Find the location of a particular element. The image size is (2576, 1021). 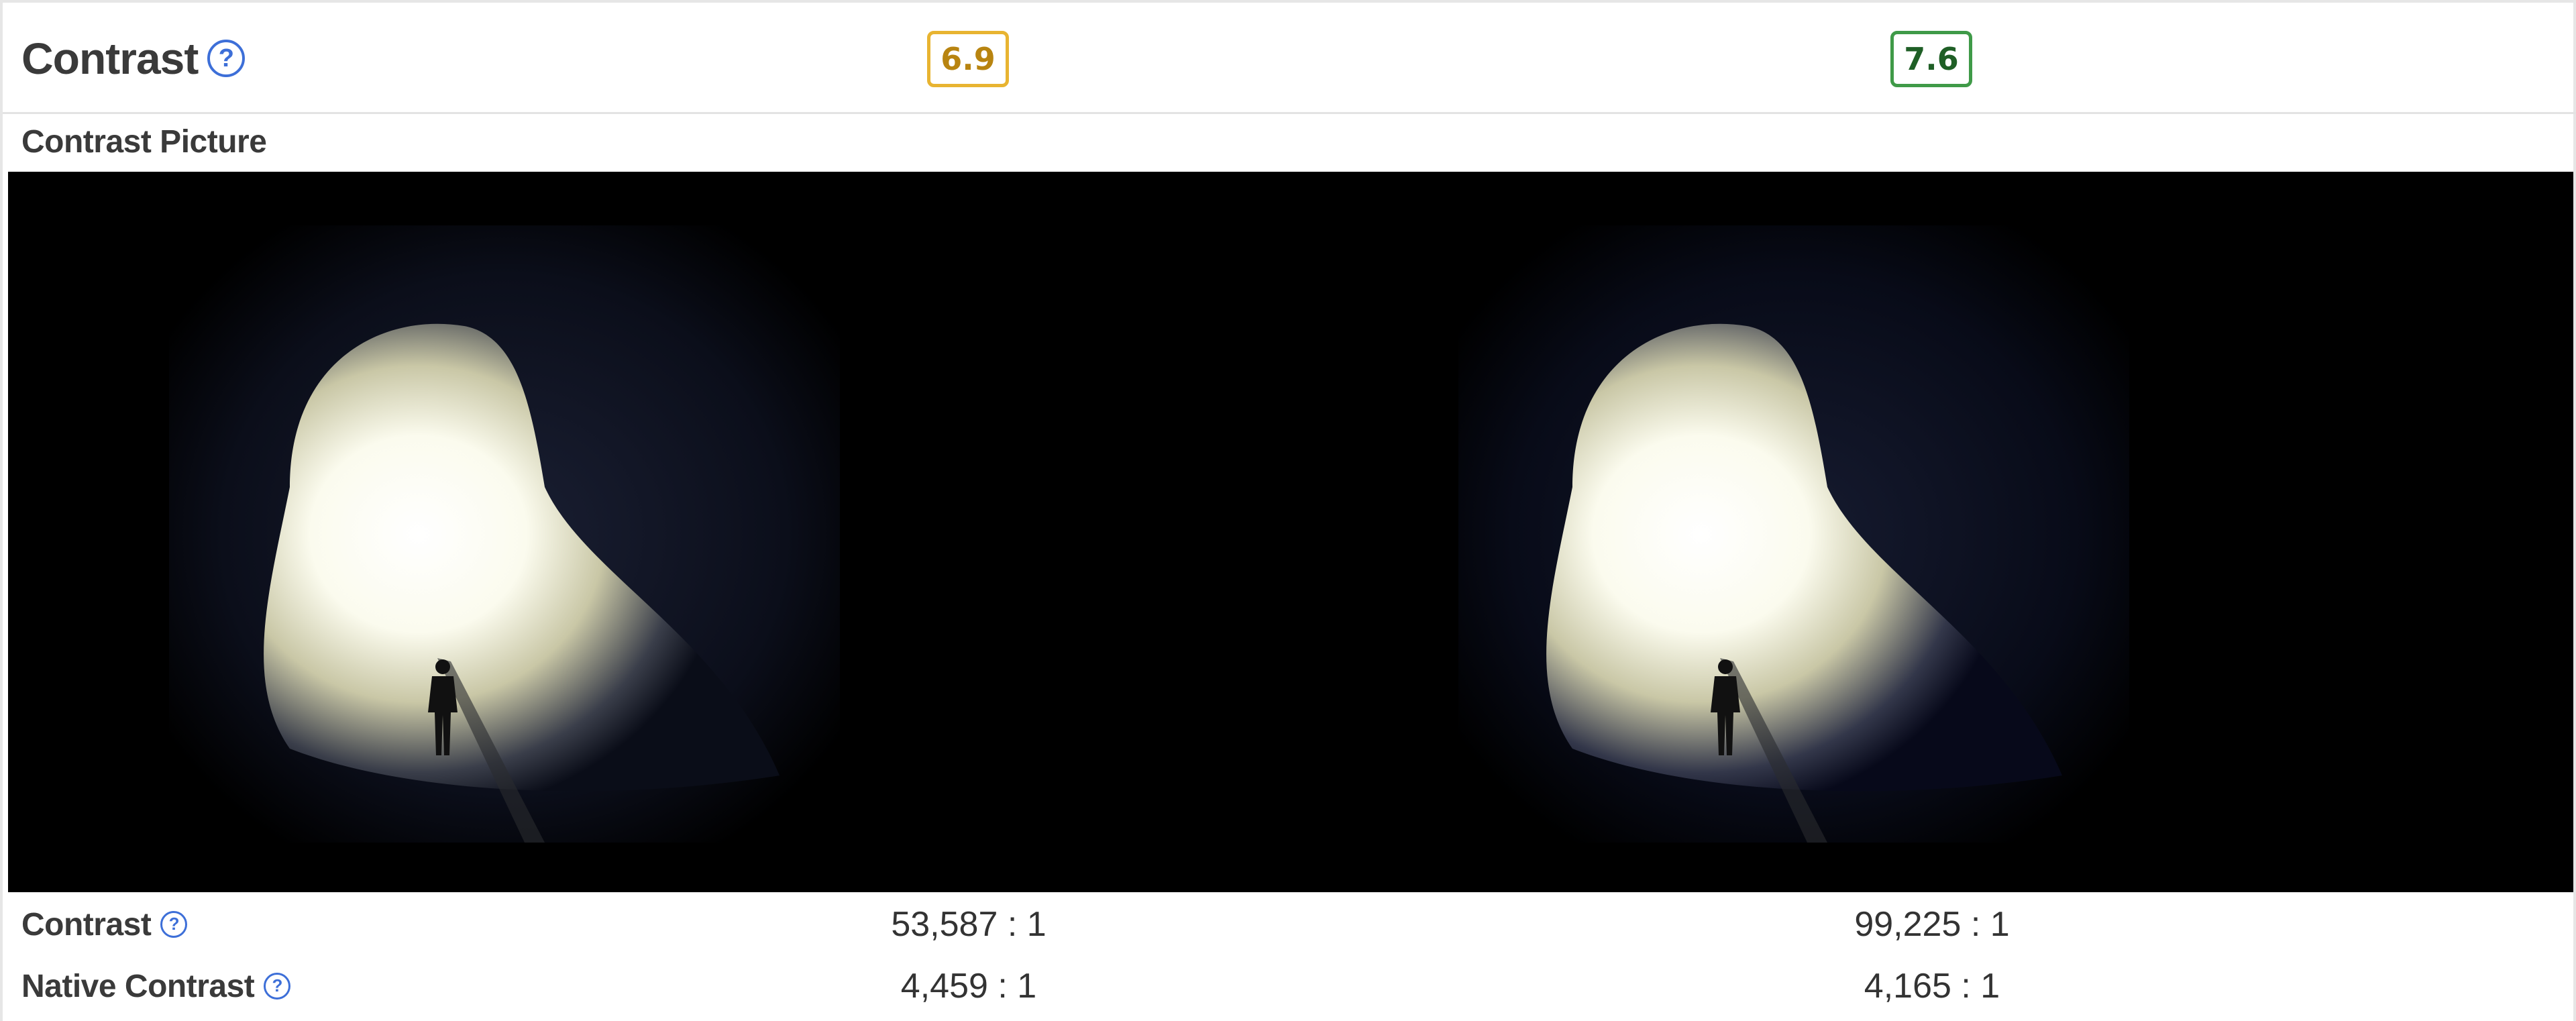

metric-row-native-contrast: Native Contrast ? 4,459 : 1 4,165 : 1 is located at coordinates (1289, 986).